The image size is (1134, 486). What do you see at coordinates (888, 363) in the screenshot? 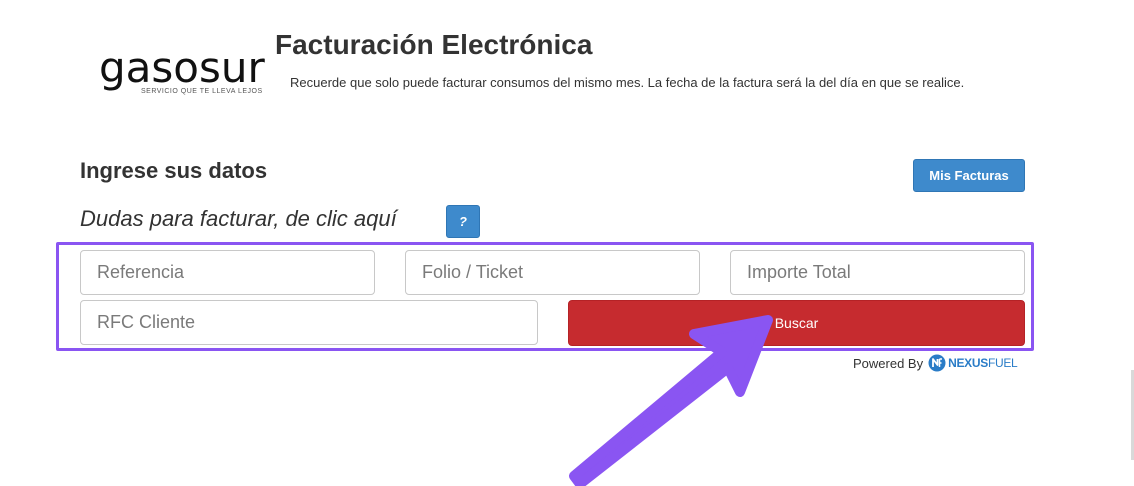
I see `powered-by-label: Powered By` at bounding box center [888, 363].